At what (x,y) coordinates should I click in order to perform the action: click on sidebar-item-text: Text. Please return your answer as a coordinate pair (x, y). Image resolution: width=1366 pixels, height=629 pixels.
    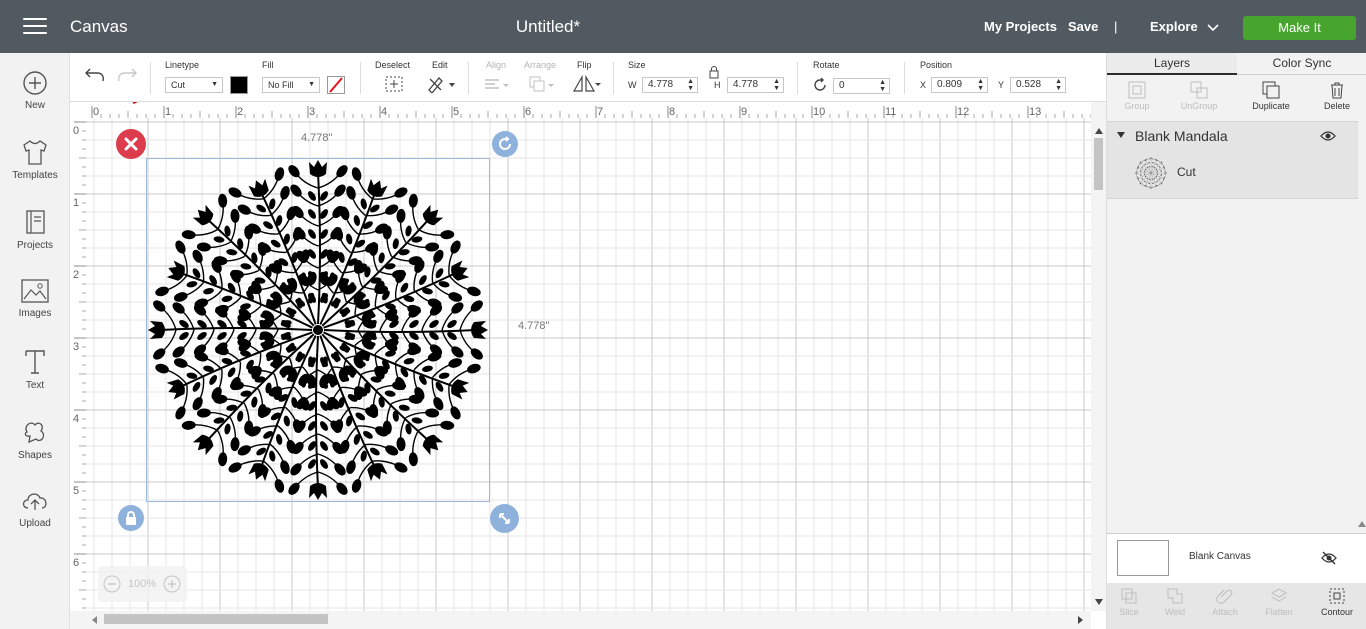
    Looking at the image, I should click on (35, 369).